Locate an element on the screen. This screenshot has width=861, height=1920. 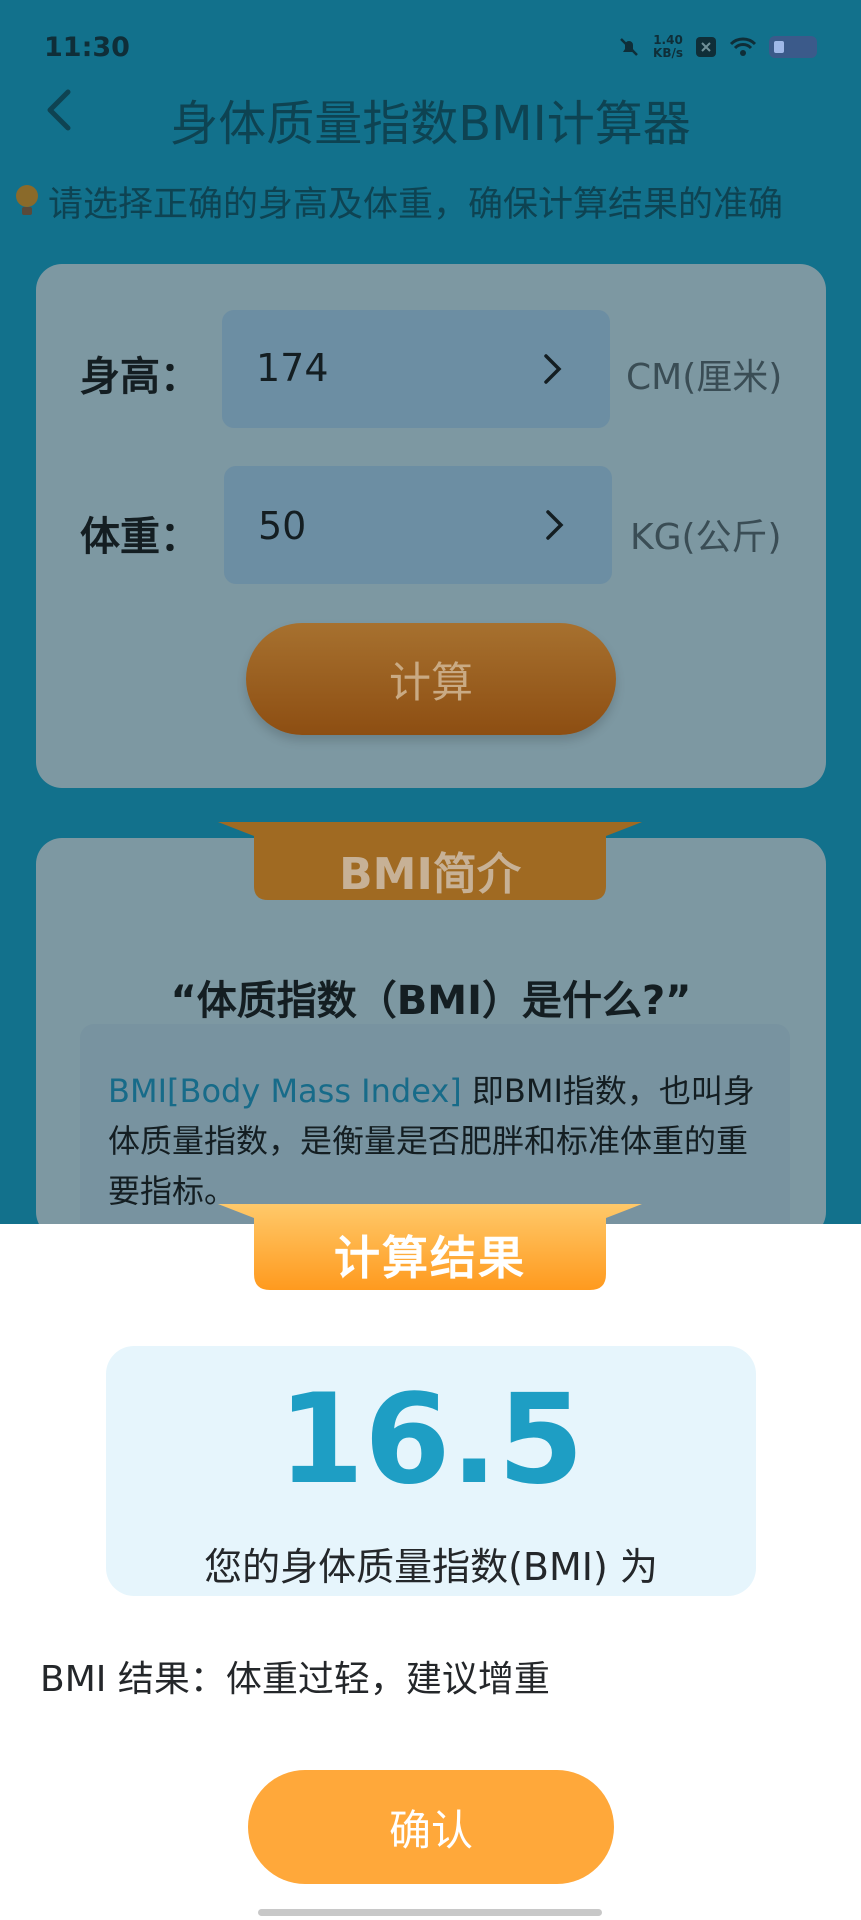
status-icons: 1.40 KB/s is located at coordinates (717, 47).